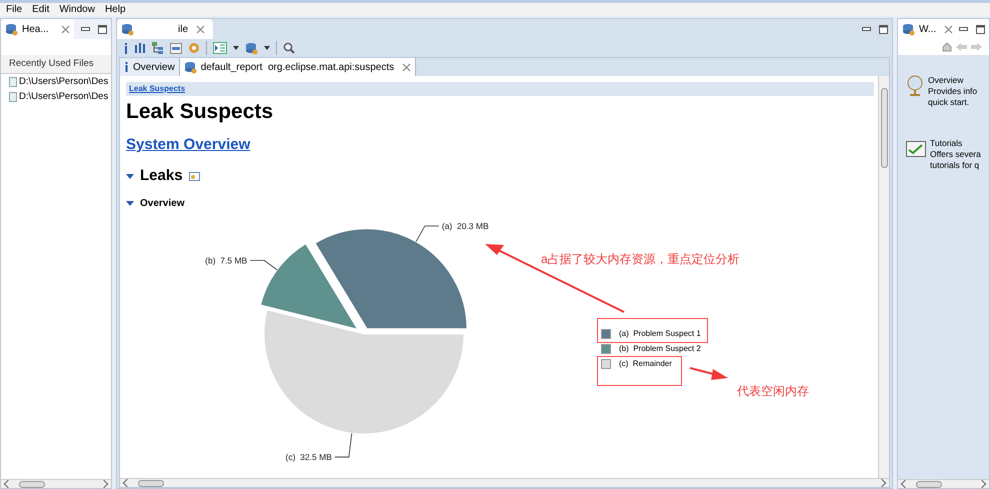 Image resolution: width=990 pixels, height=489 pixels. I want to click on home-icon, so click(947, 47).